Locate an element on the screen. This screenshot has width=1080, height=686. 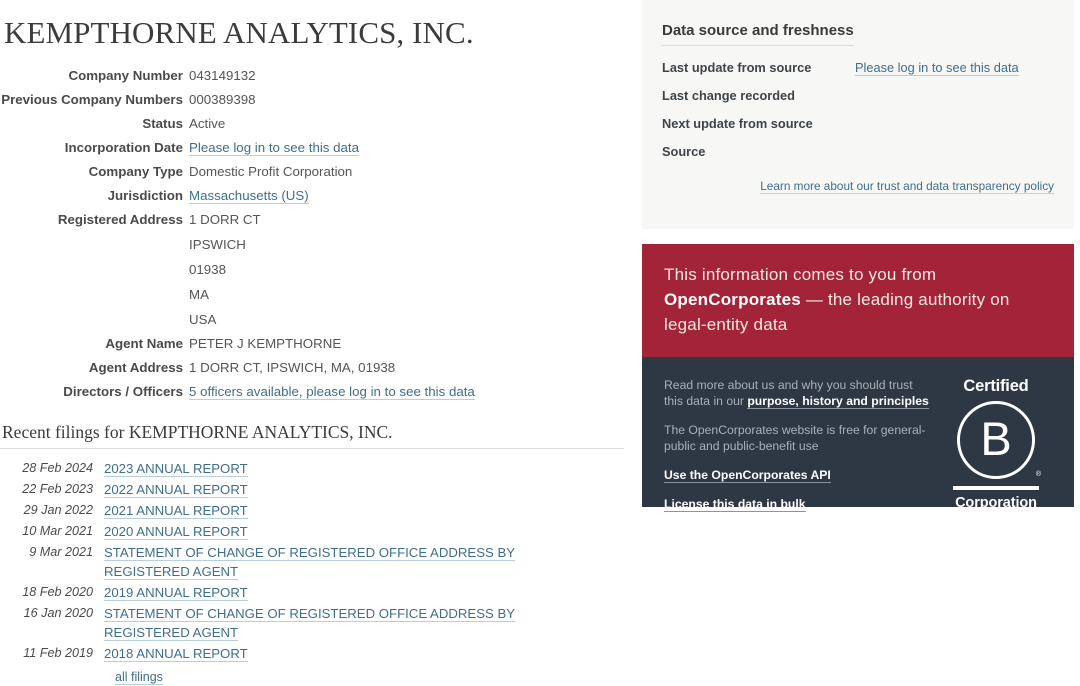
company-attribute-row: Jurisdiction Massachusetts (US) is located at coordinates (316, 196).